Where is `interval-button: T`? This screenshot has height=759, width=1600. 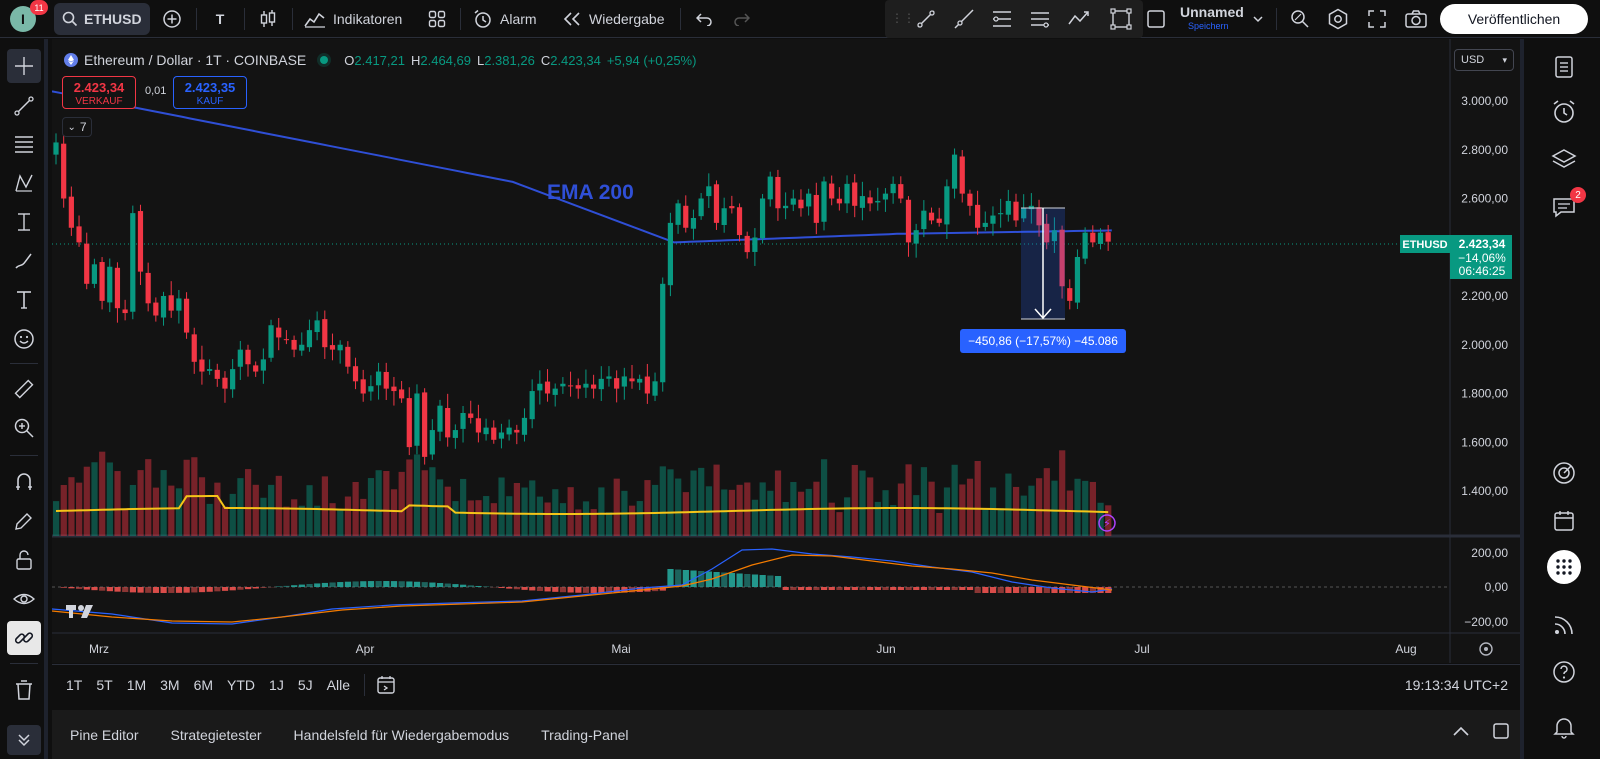
interval-button: T is located at coordinates (220, 19).